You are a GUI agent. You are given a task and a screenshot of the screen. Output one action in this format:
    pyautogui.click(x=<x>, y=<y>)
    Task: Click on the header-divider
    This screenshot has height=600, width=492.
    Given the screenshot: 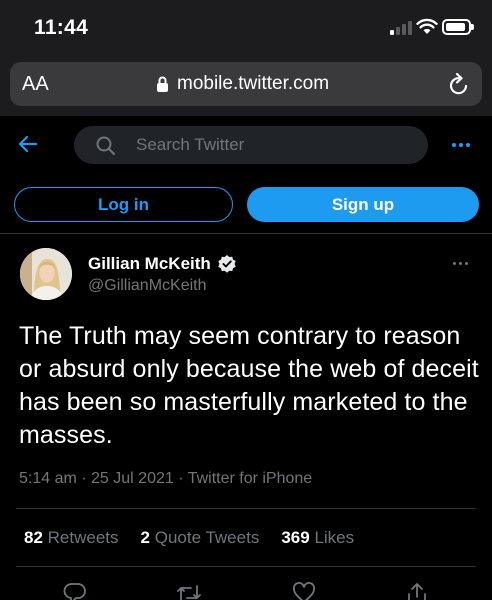 What is the action you would take?
    pyautogui.click(x=246, y=233)
    